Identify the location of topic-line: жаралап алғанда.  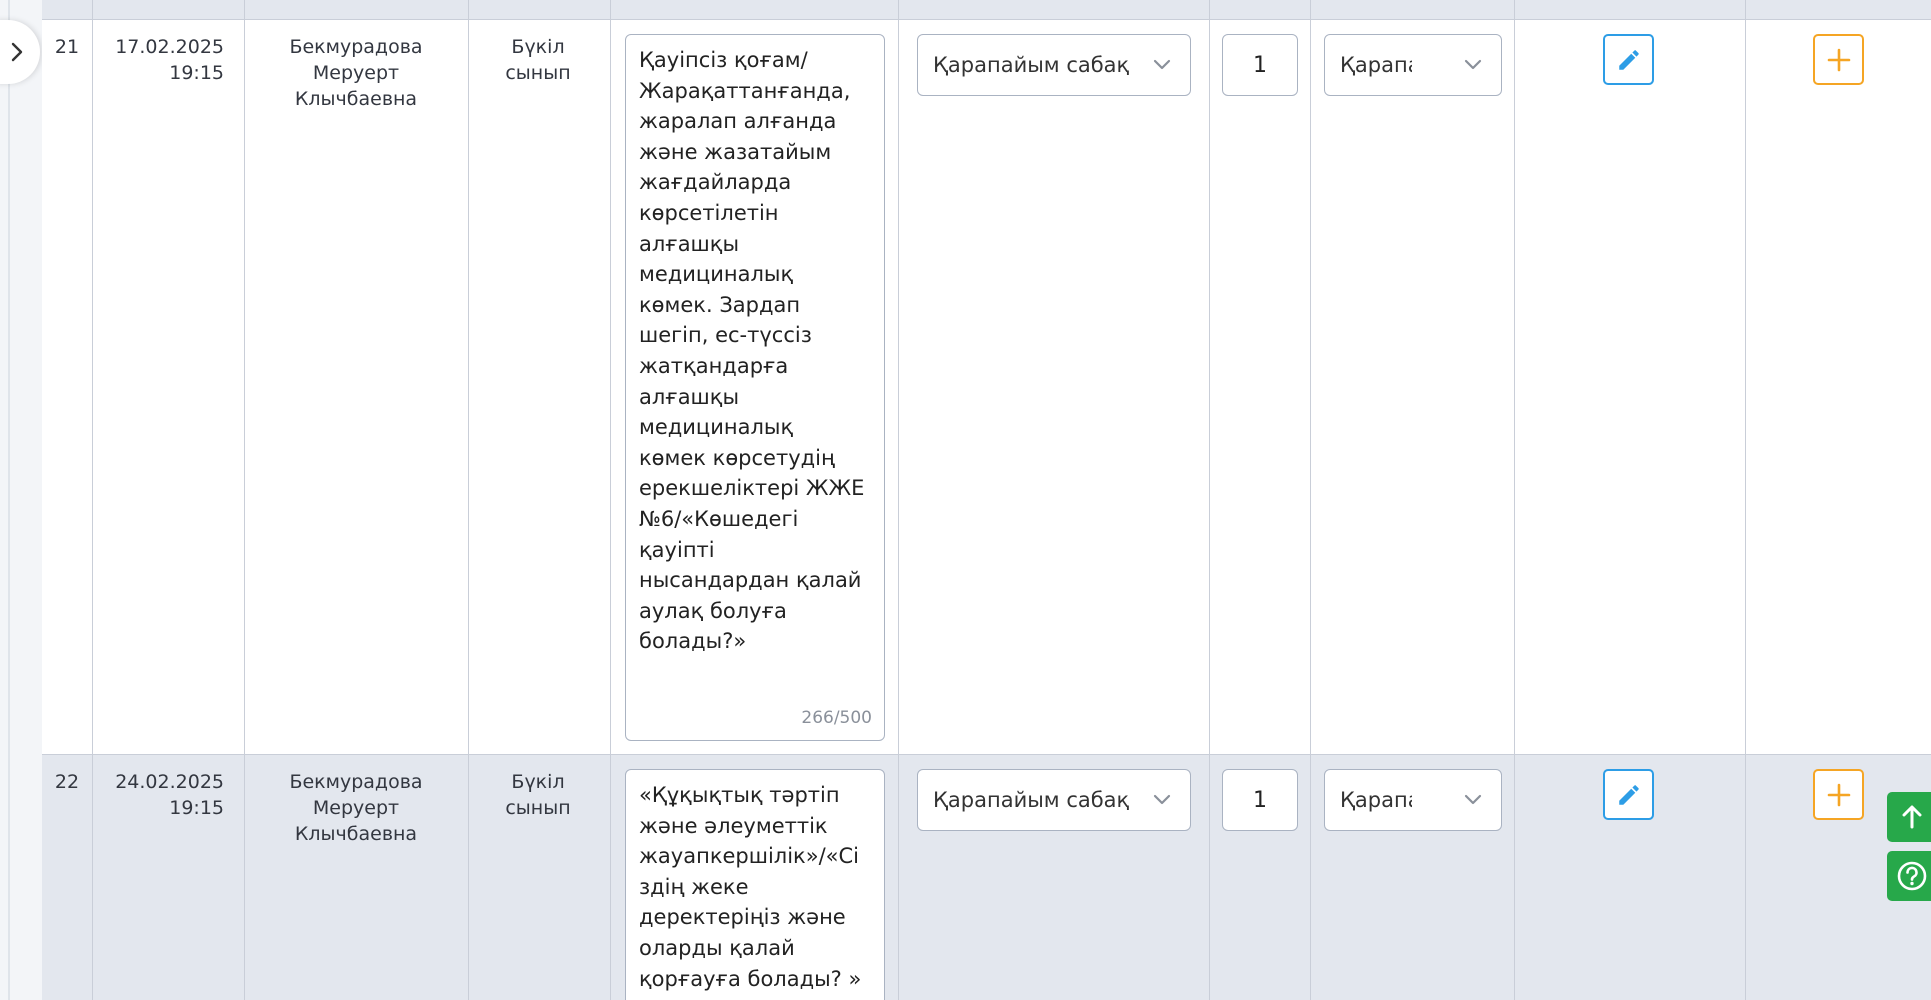
(738, 121).